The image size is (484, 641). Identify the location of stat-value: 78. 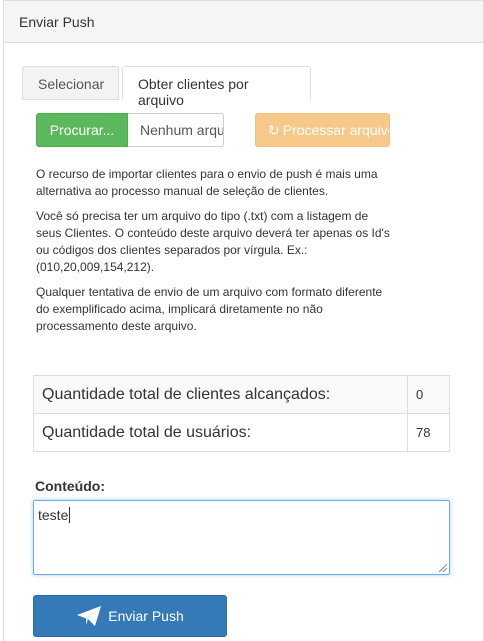
(428, 432).